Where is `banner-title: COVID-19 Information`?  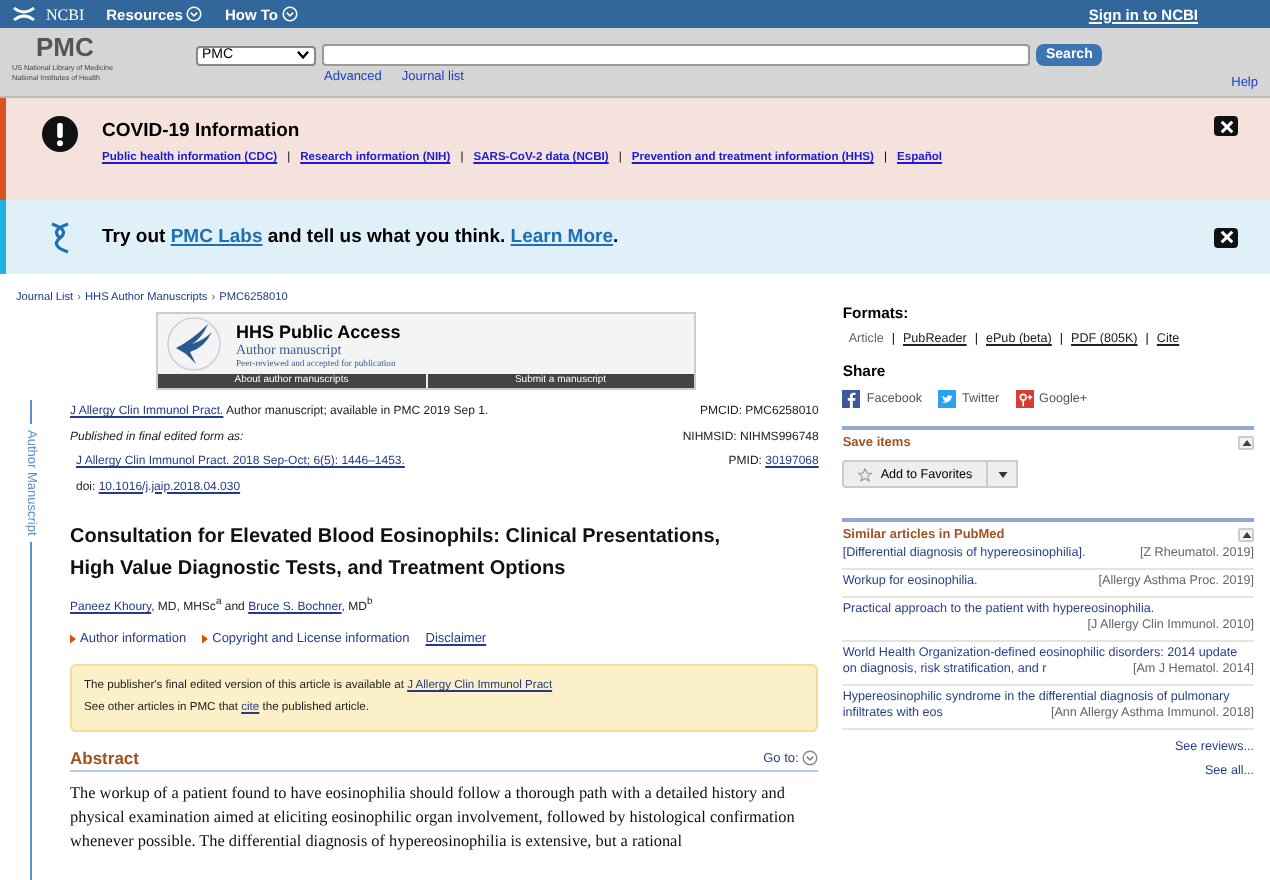 banner-title: COVID-19 Information is located at coordinates (202, 131).